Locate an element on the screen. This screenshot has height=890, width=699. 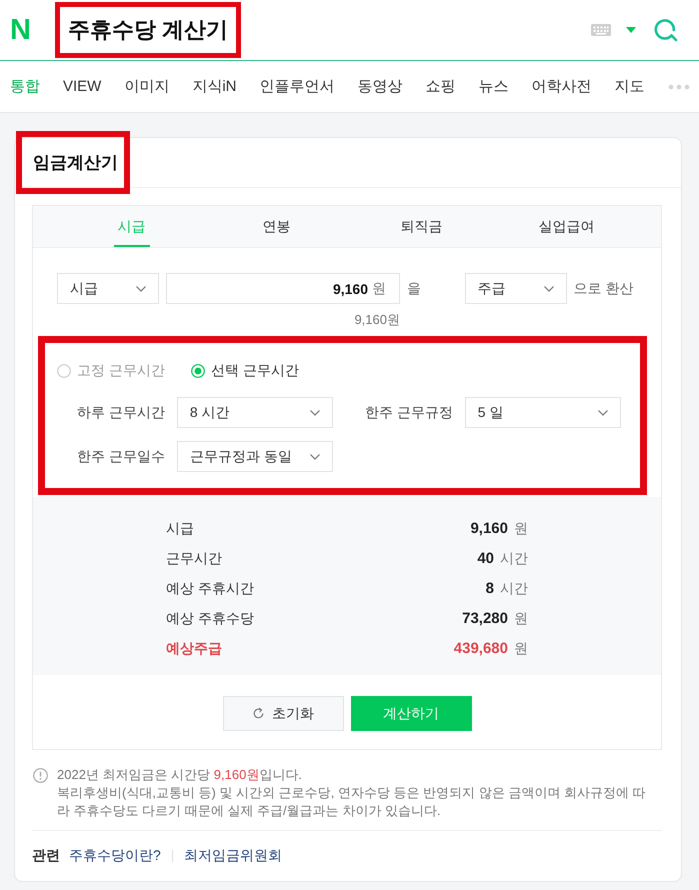
field-label: 한주 근무규정 is located at coordinates (408, 413).